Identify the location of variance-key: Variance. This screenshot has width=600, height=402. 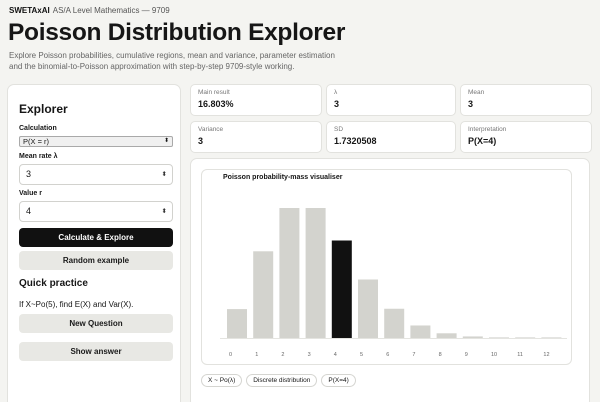
(211, 129).